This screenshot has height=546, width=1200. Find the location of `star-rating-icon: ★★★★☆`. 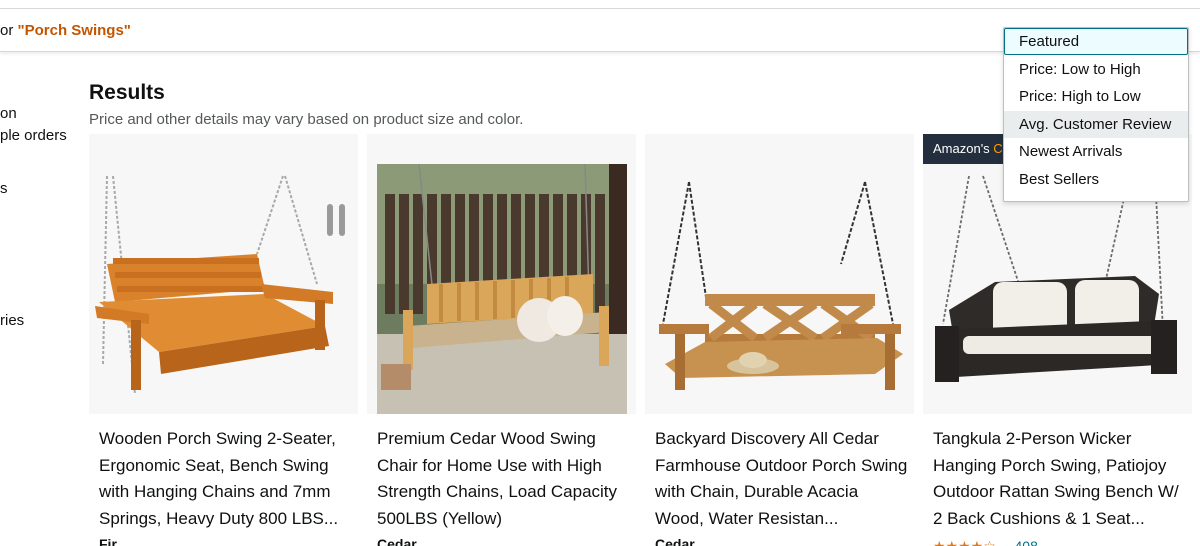

star-rating-icon: ★★★★☆ is located at coordinates (964, 542).